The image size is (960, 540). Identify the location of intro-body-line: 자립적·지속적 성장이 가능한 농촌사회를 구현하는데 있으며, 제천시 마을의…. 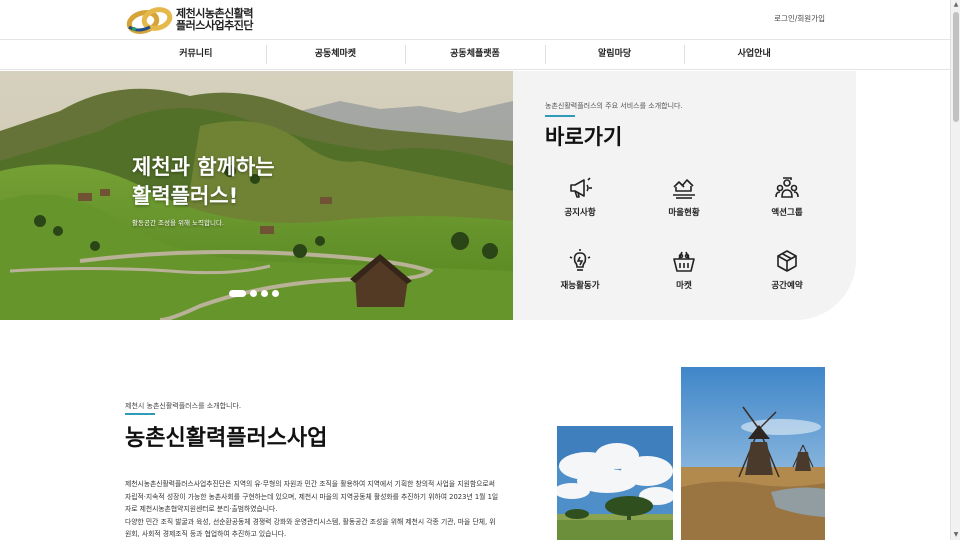
(312, 496).